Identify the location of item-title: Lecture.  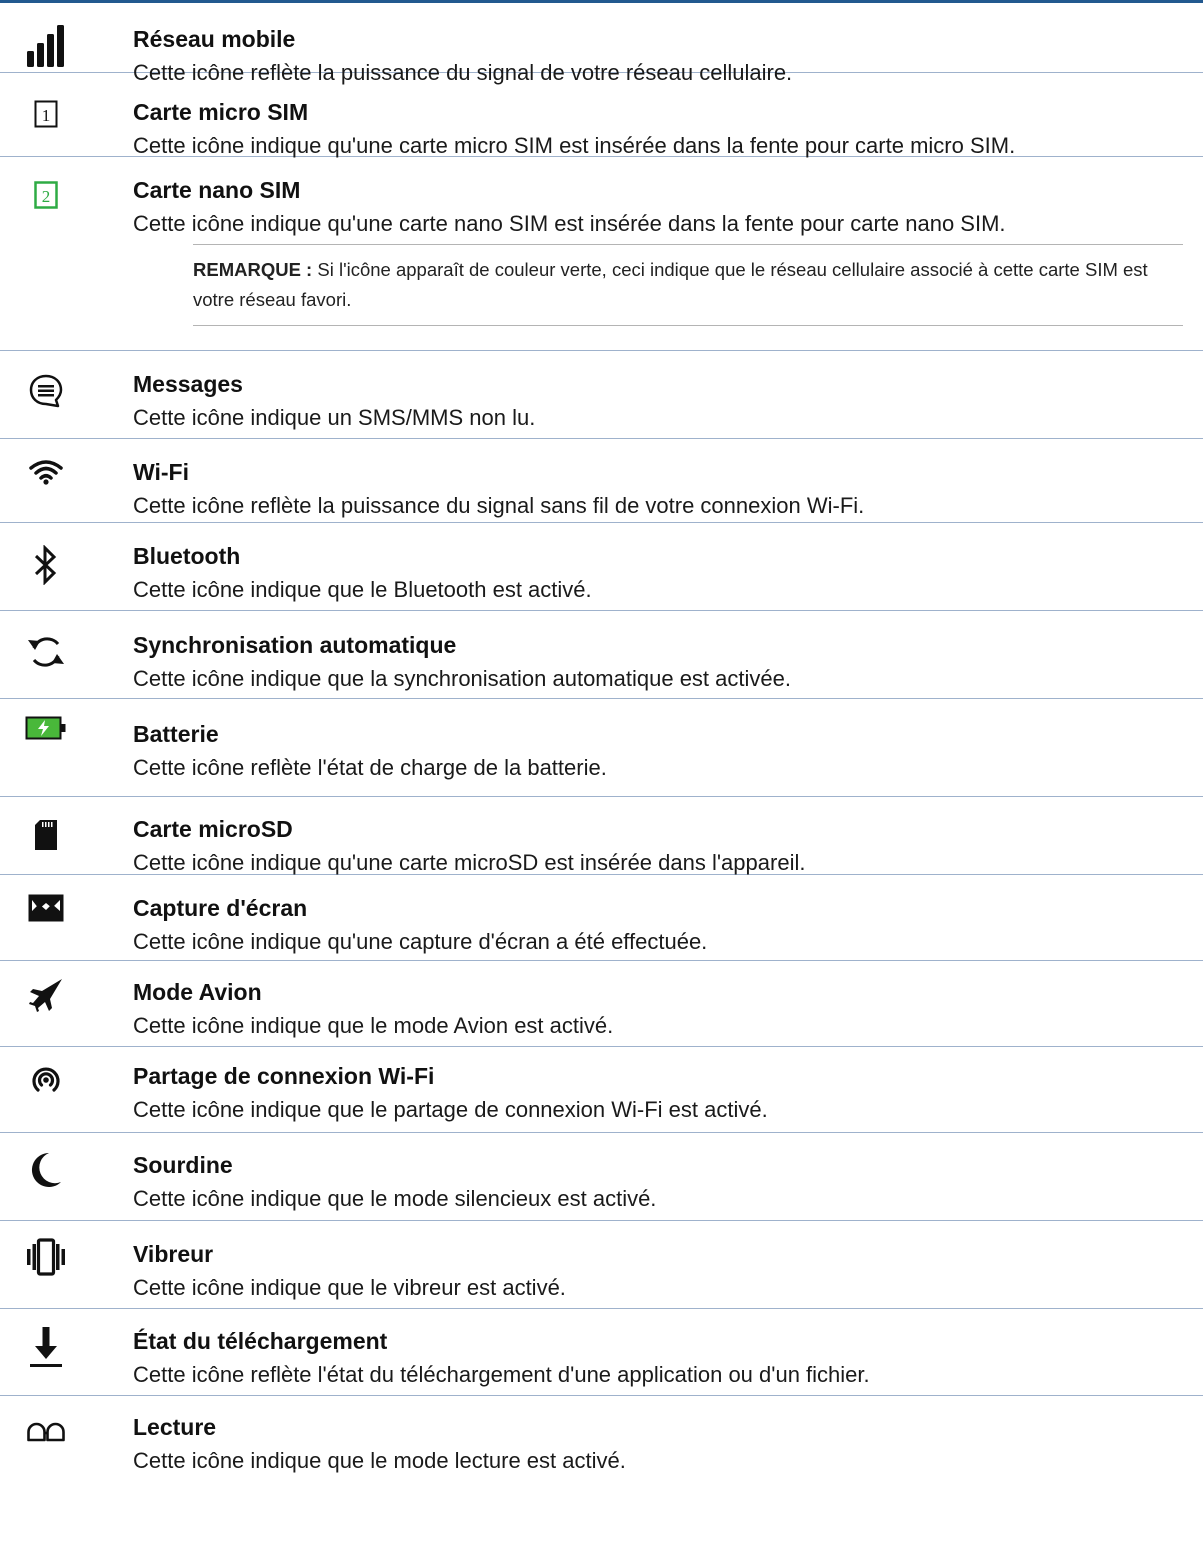
(175, 1427).